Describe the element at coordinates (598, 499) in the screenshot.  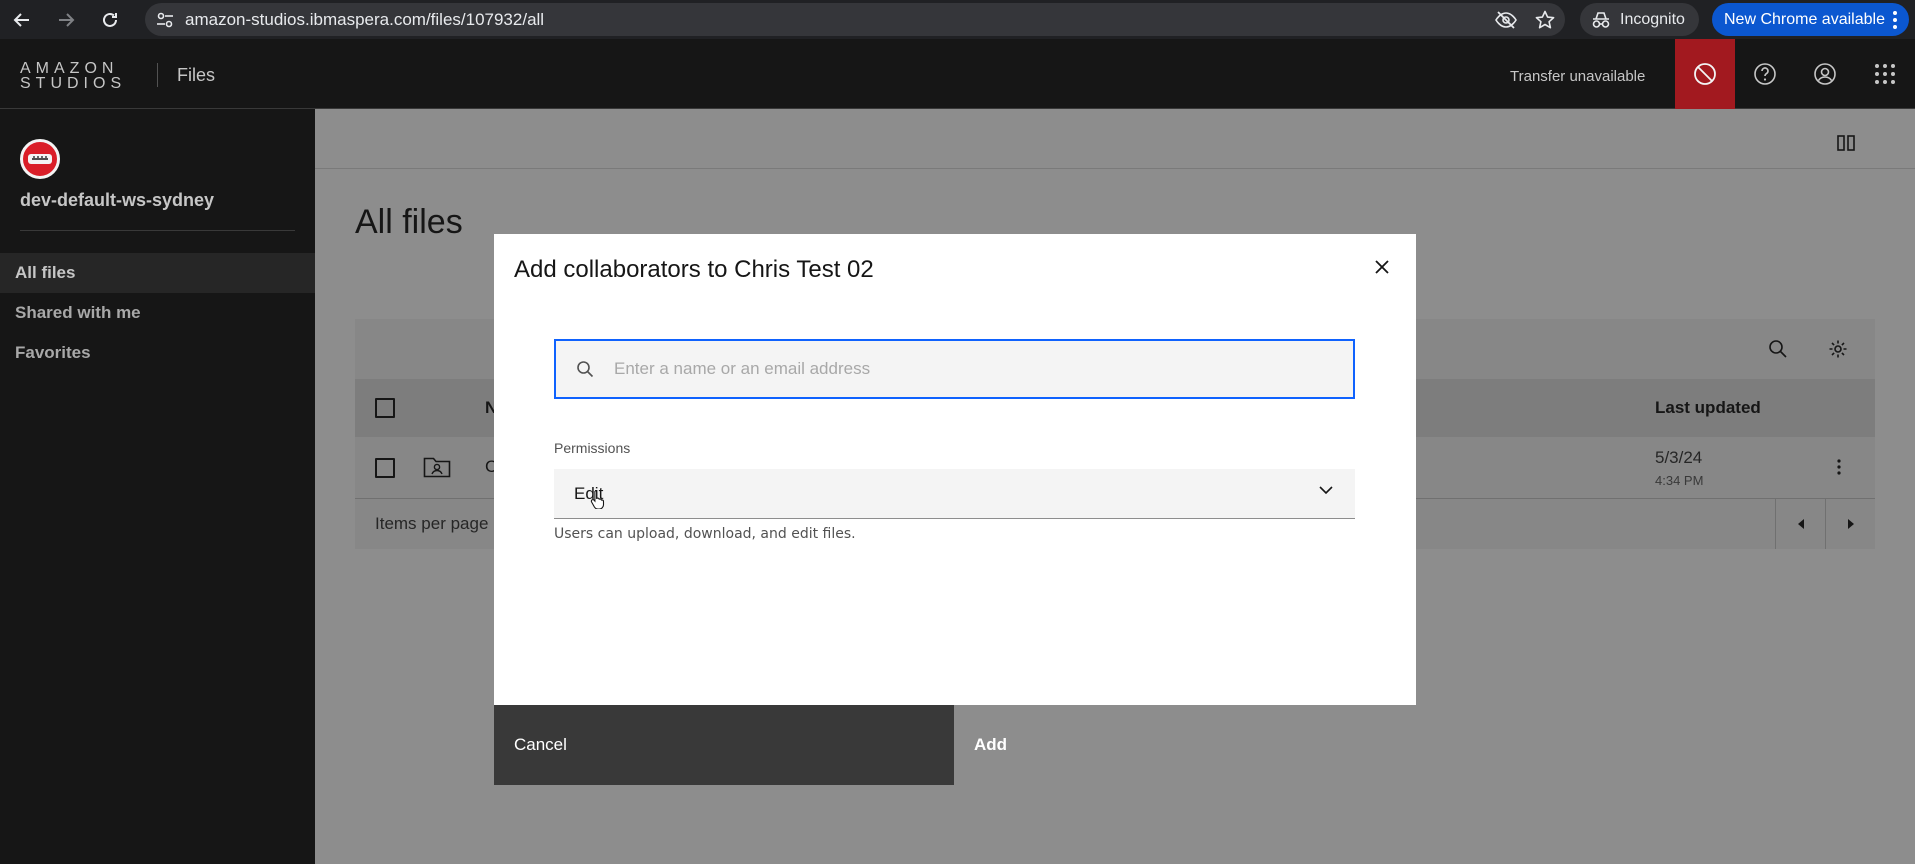
I see `hand-pointer-cursor-icon` at that location.